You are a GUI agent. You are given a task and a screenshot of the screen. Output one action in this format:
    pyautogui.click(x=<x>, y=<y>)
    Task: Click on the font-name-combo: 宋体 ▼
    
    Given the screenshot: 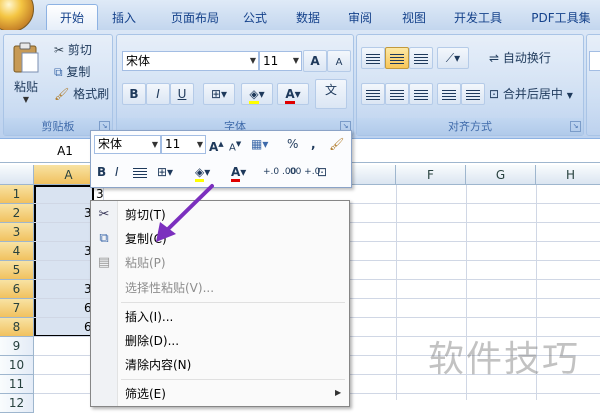 What is the action you would take?
    pyautogui.click(x=190, y=61)
    